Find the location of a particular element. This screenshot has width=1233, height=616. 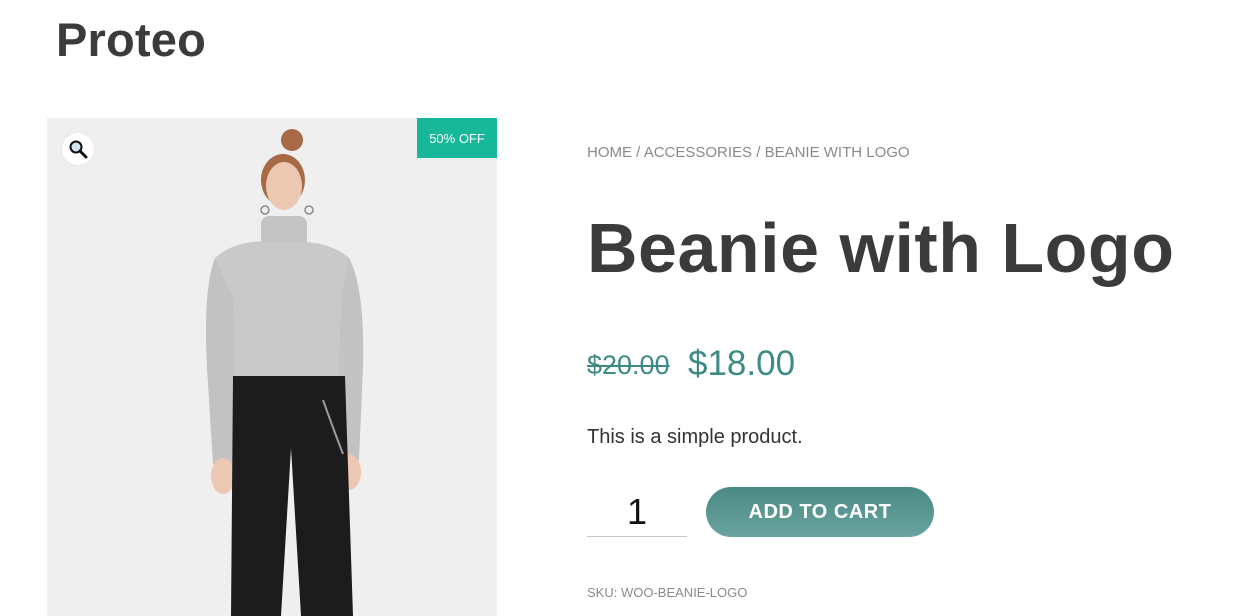

zoom-button is located at coordinates (78, 149).